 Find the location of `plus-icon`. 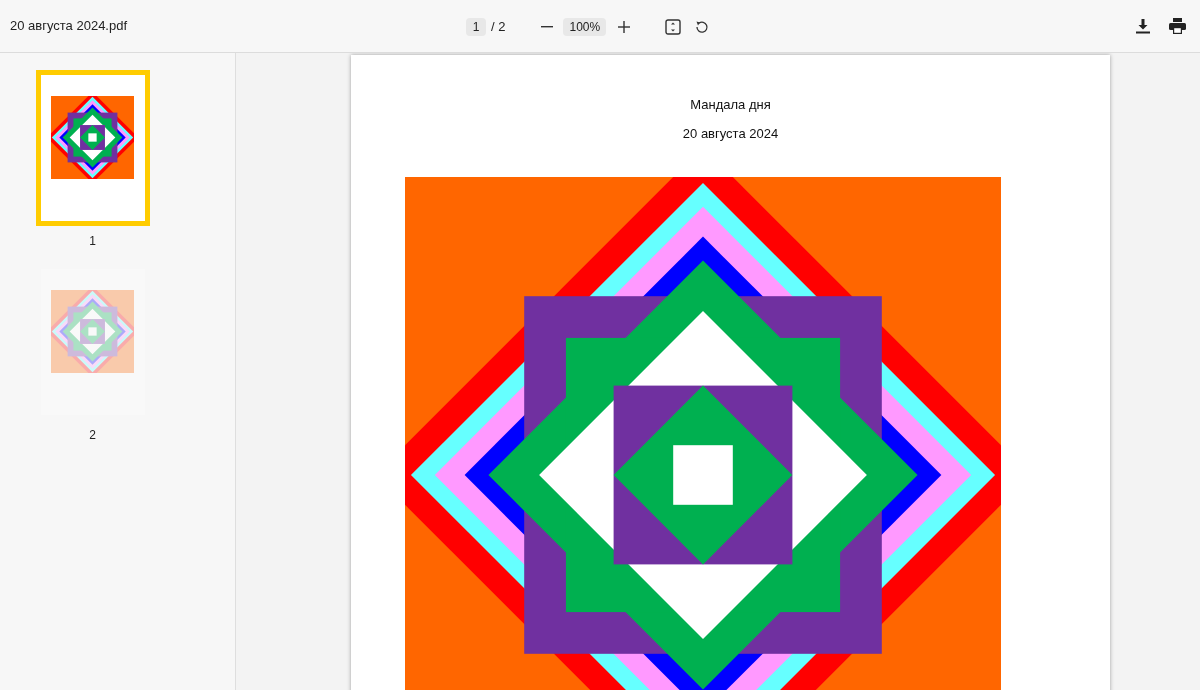

plus-icon is located at coordinates (624, 26).